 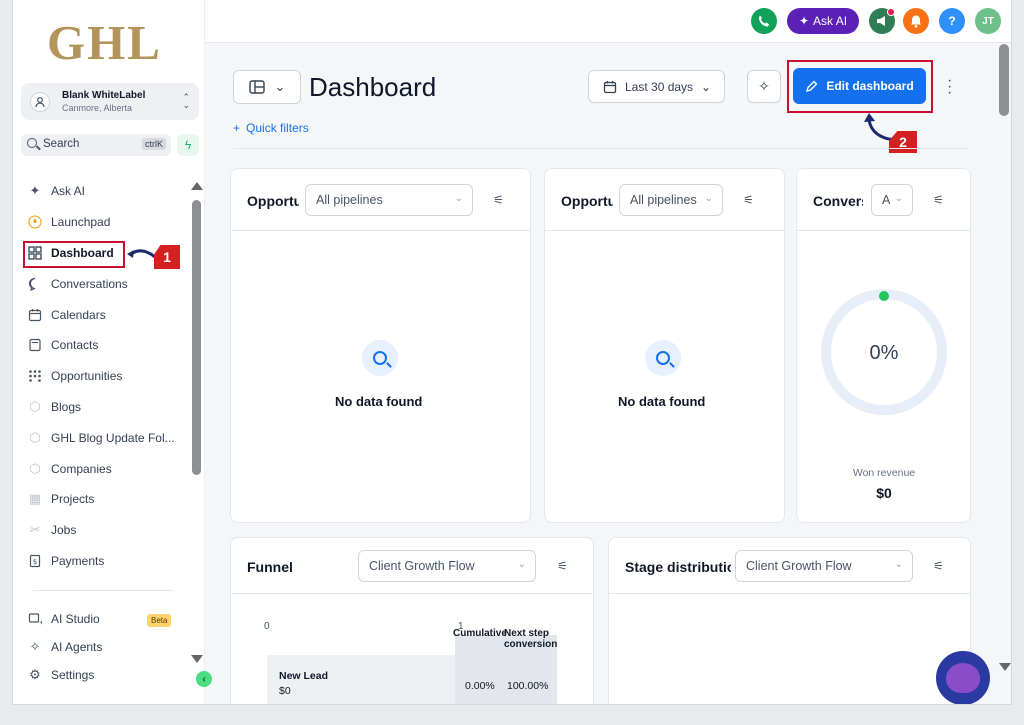 What do you see at coordinates (188, 145) in the screenshot?
I see `quick-action-bolt-icon: ϟ` at bounding box center [188, 145].